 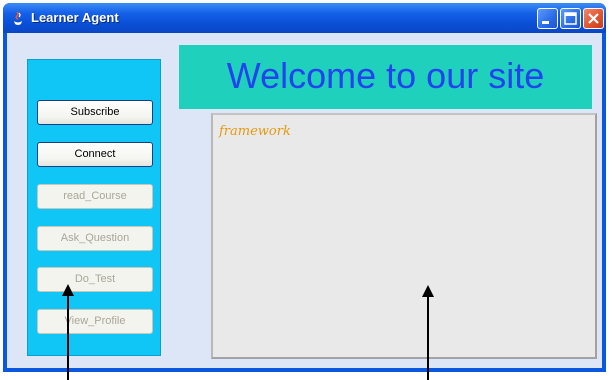 I want to click on welcome-banner: Welcome to our site, so click(x=385, y=77).